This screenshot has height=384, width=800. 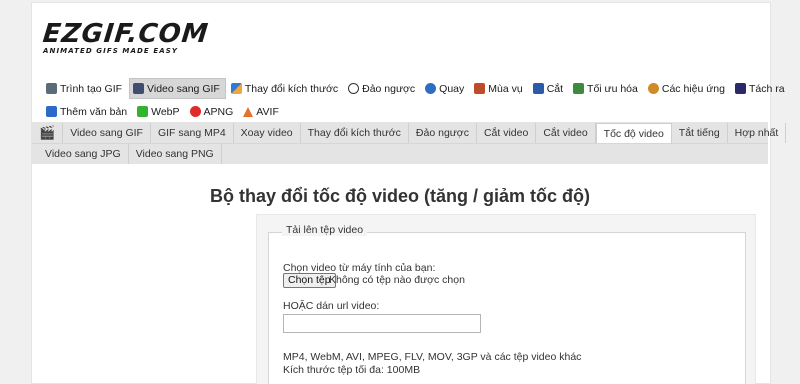 What do you see at coordinates (452, 88) in the screenshot?
I see `nav-item-label: Quay` at bounding box center [452, 88].